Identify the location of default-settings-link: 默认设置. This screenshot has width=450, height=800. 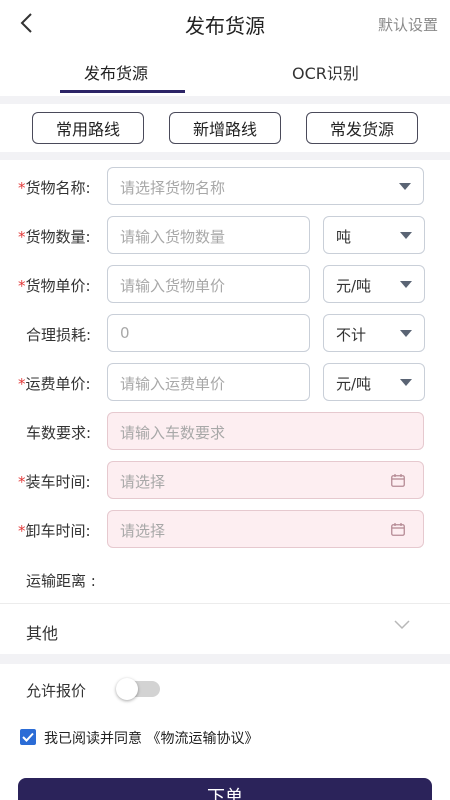
(408, 24).